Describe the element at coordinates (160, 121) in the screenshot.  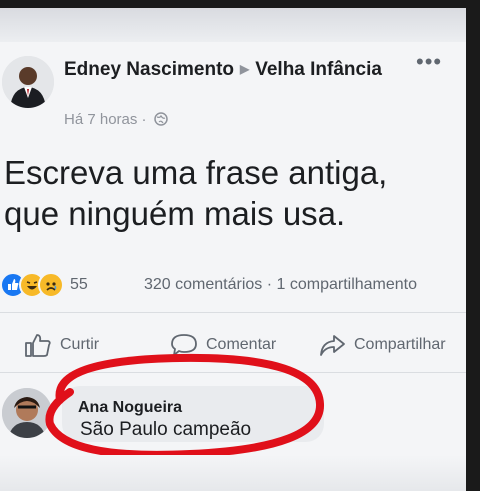
I see `globe-icon` at that location.